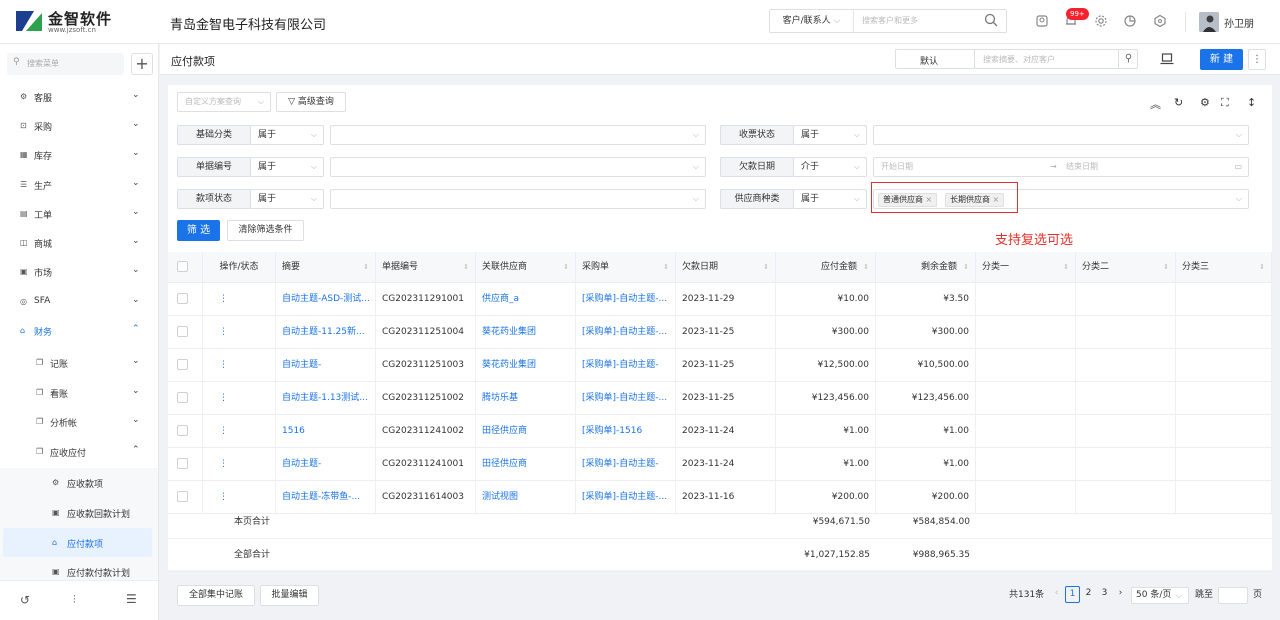 Image resolution: width=1280 pixels, height=620 pixels. What do you see at coordinates (79, 362) in the screenshot?
I see `sidebar-item-bookkeeping: ❐ 记账 ⌄` at bounding box center [79, 362].